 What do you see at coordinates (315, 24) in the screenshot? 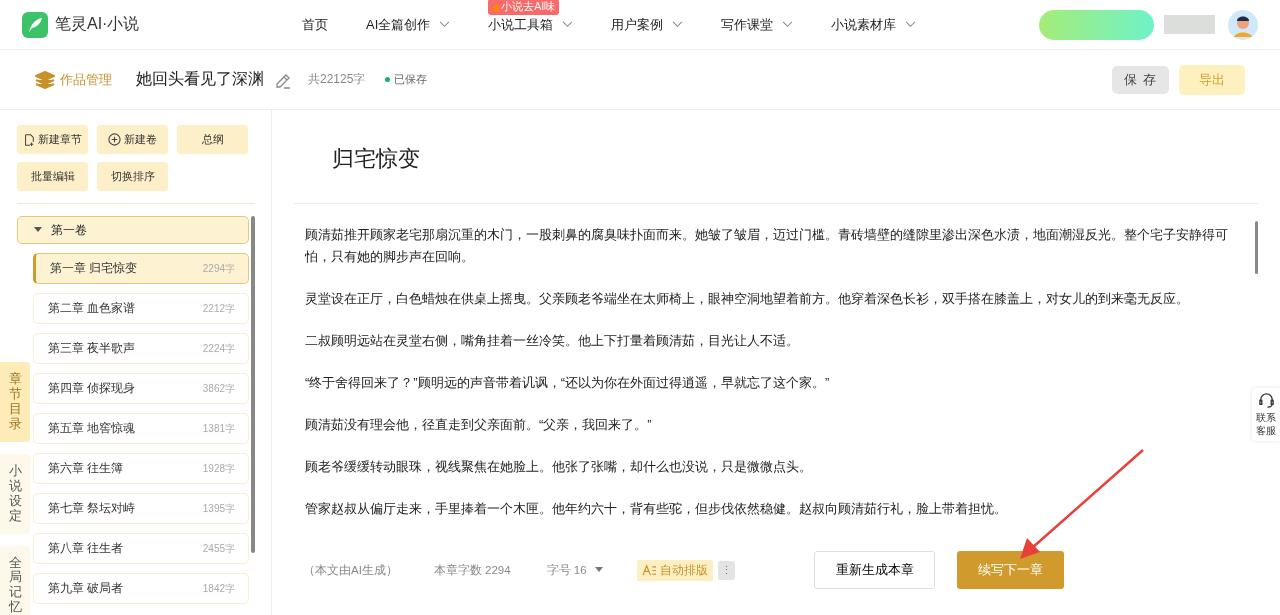
I see `nav-link: 首页` at bounding box center [315, 24].